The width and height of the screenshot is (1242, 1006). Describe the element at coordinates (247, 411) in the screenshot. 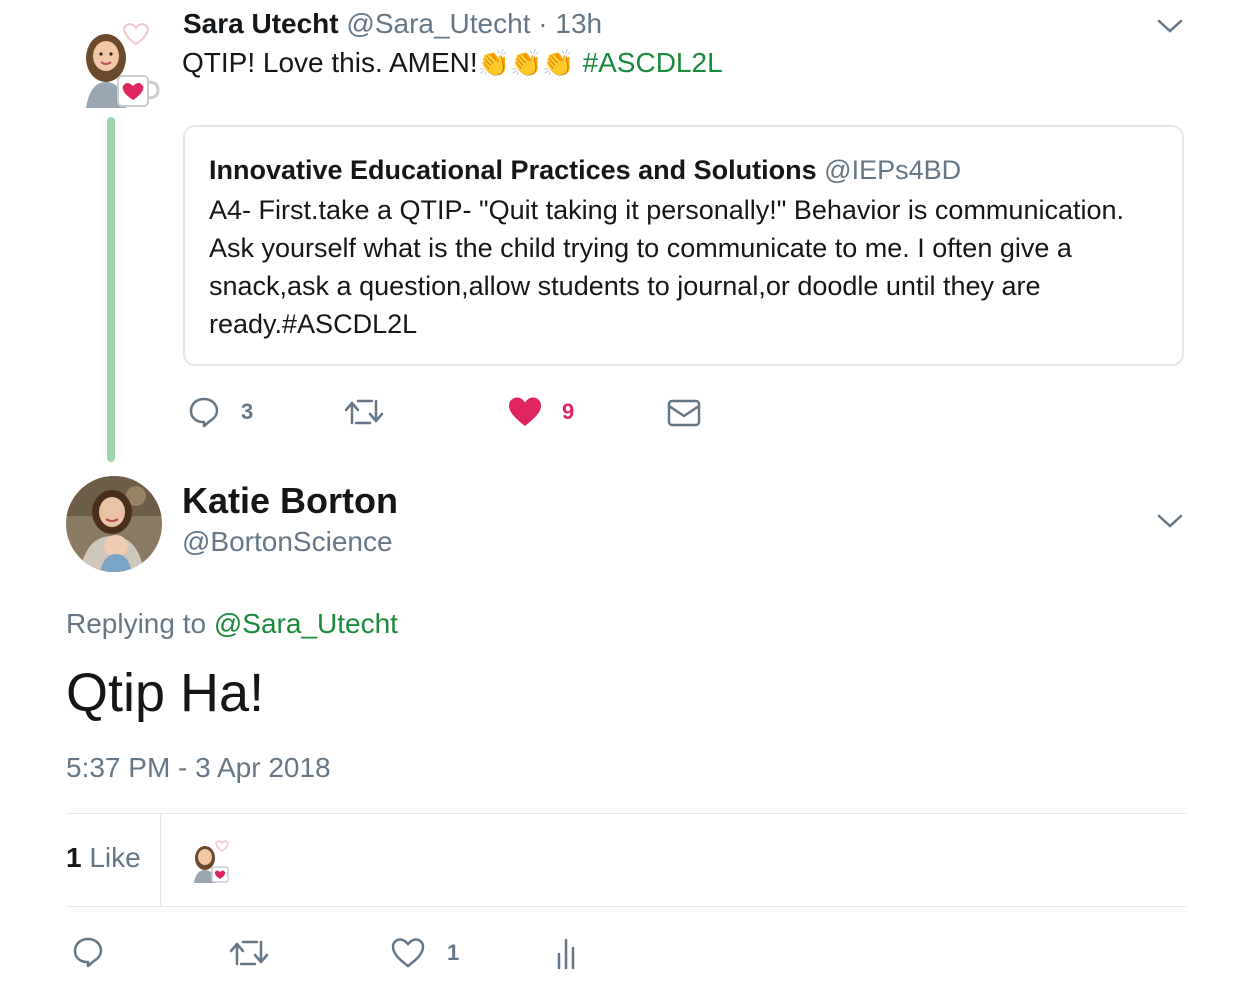

I see `parent-reply-count: 3` at that location.